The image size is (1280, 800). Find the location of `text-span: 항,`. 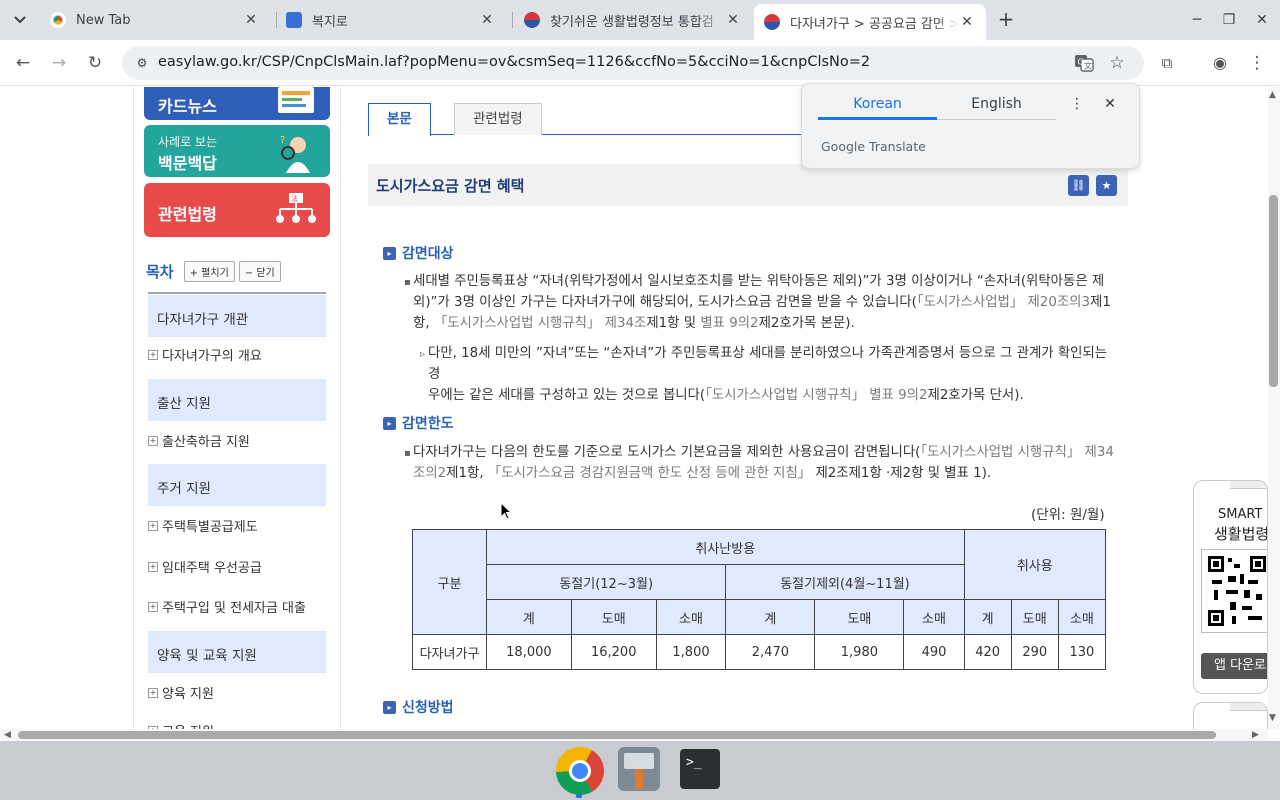

text-span: 항, is located at coordinates (423, 323).